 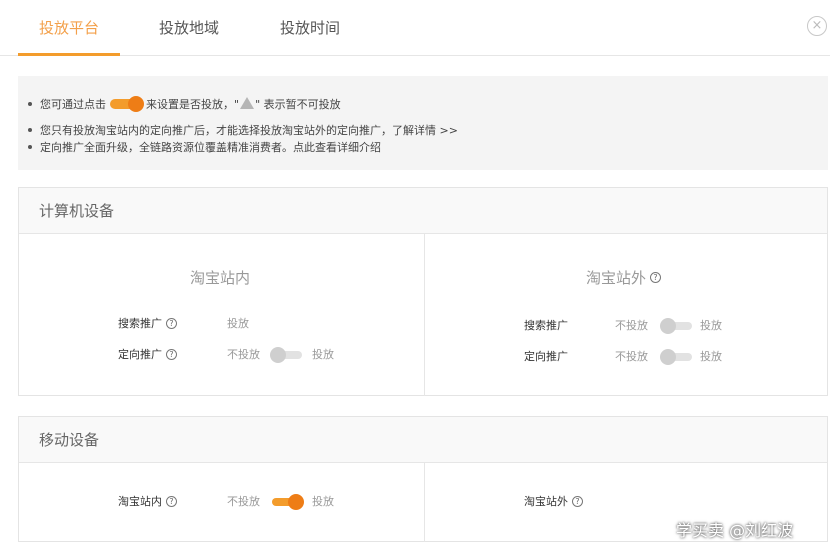 What do you see at coordinates (310, 28) in the screenshot?
I see `tab-time: 投放时间` at bounding box center [310, 28].